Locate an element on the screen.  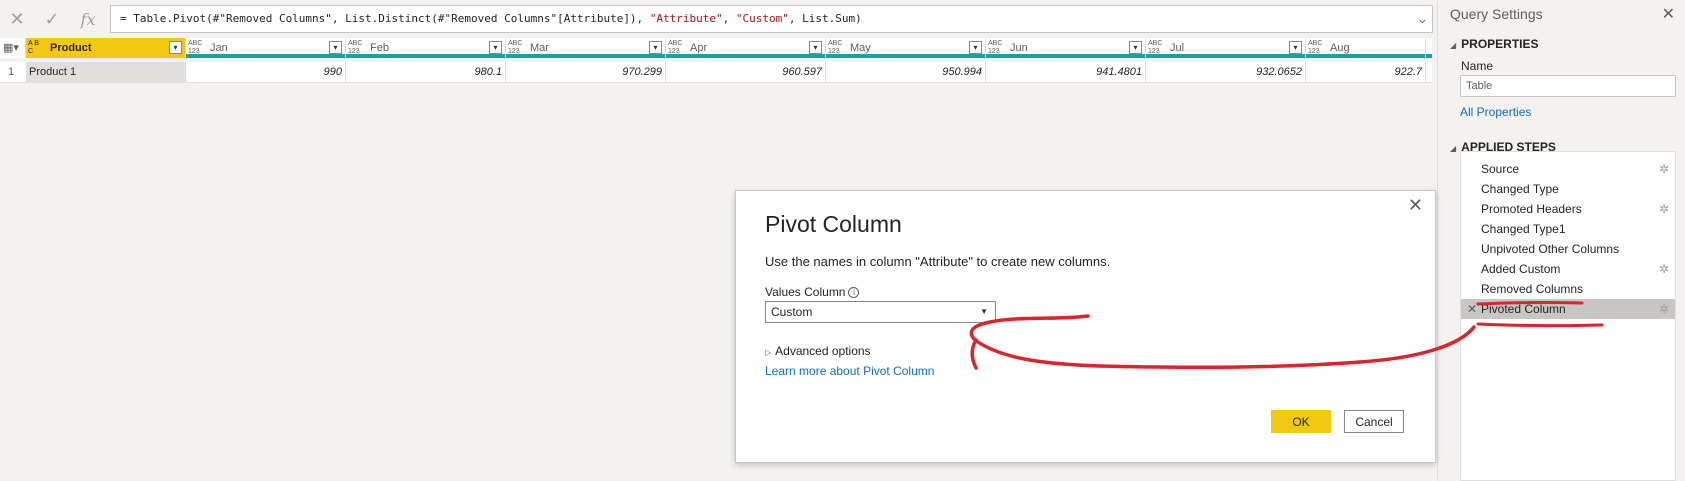
values-column-label: Values Column i is located at coordinates (812, 292).